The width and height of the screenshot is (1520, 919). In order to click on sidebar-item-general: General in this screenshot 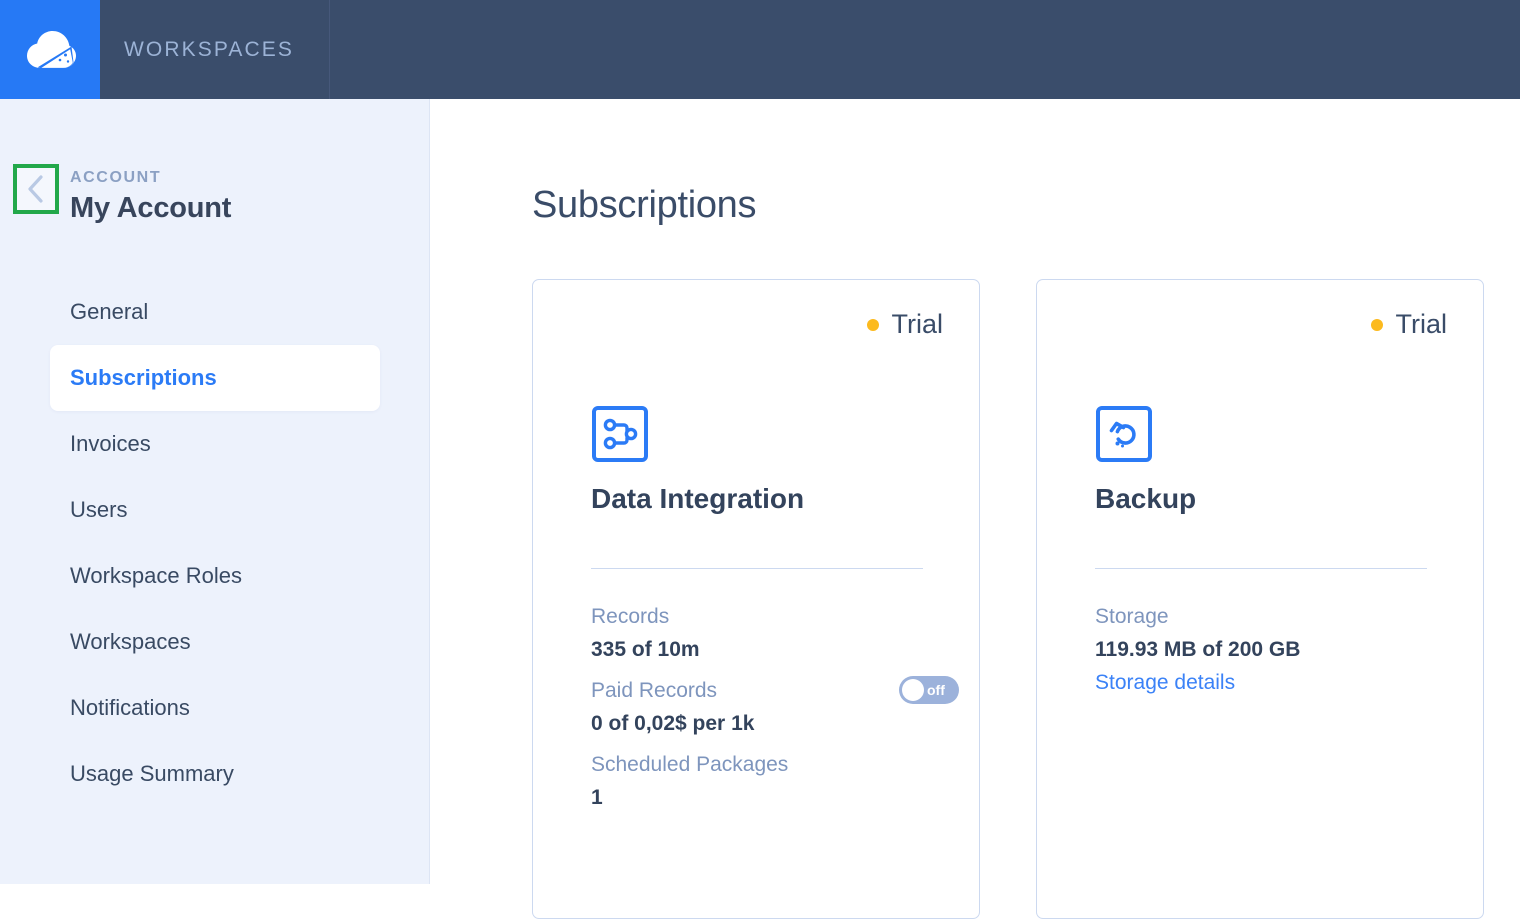, I will do `click(215, 312)`.